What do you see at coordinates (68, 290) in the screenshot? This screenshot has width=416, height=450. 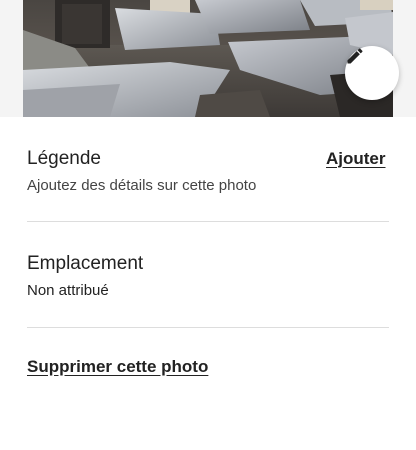 I see `location-value: Non attribué` at bounding box center [68, 290].